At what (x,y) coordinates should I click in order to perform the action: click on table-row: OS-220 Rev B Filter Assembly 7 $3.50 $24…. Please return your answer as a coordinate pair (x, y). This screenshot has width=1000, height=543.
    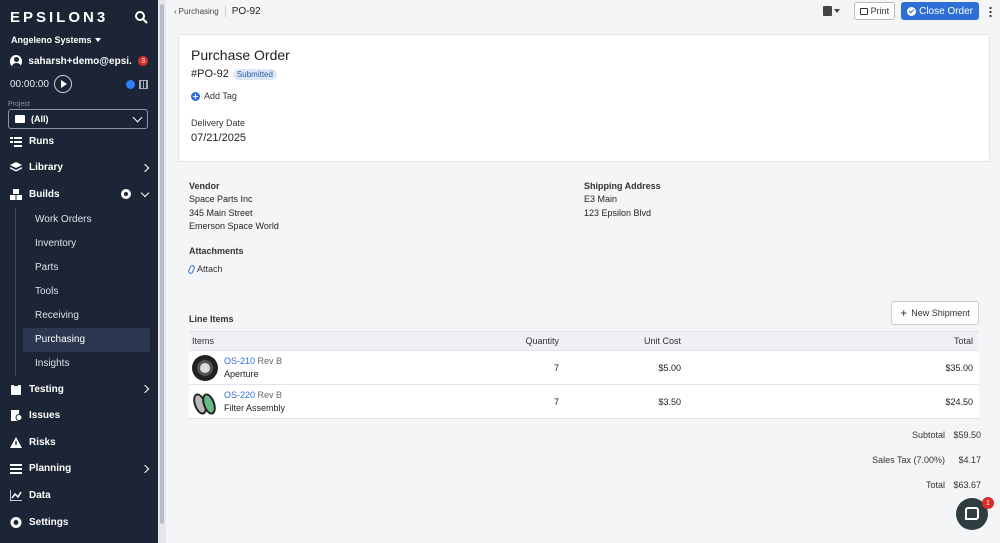
    Looking at the image, I should click on (584, 402).